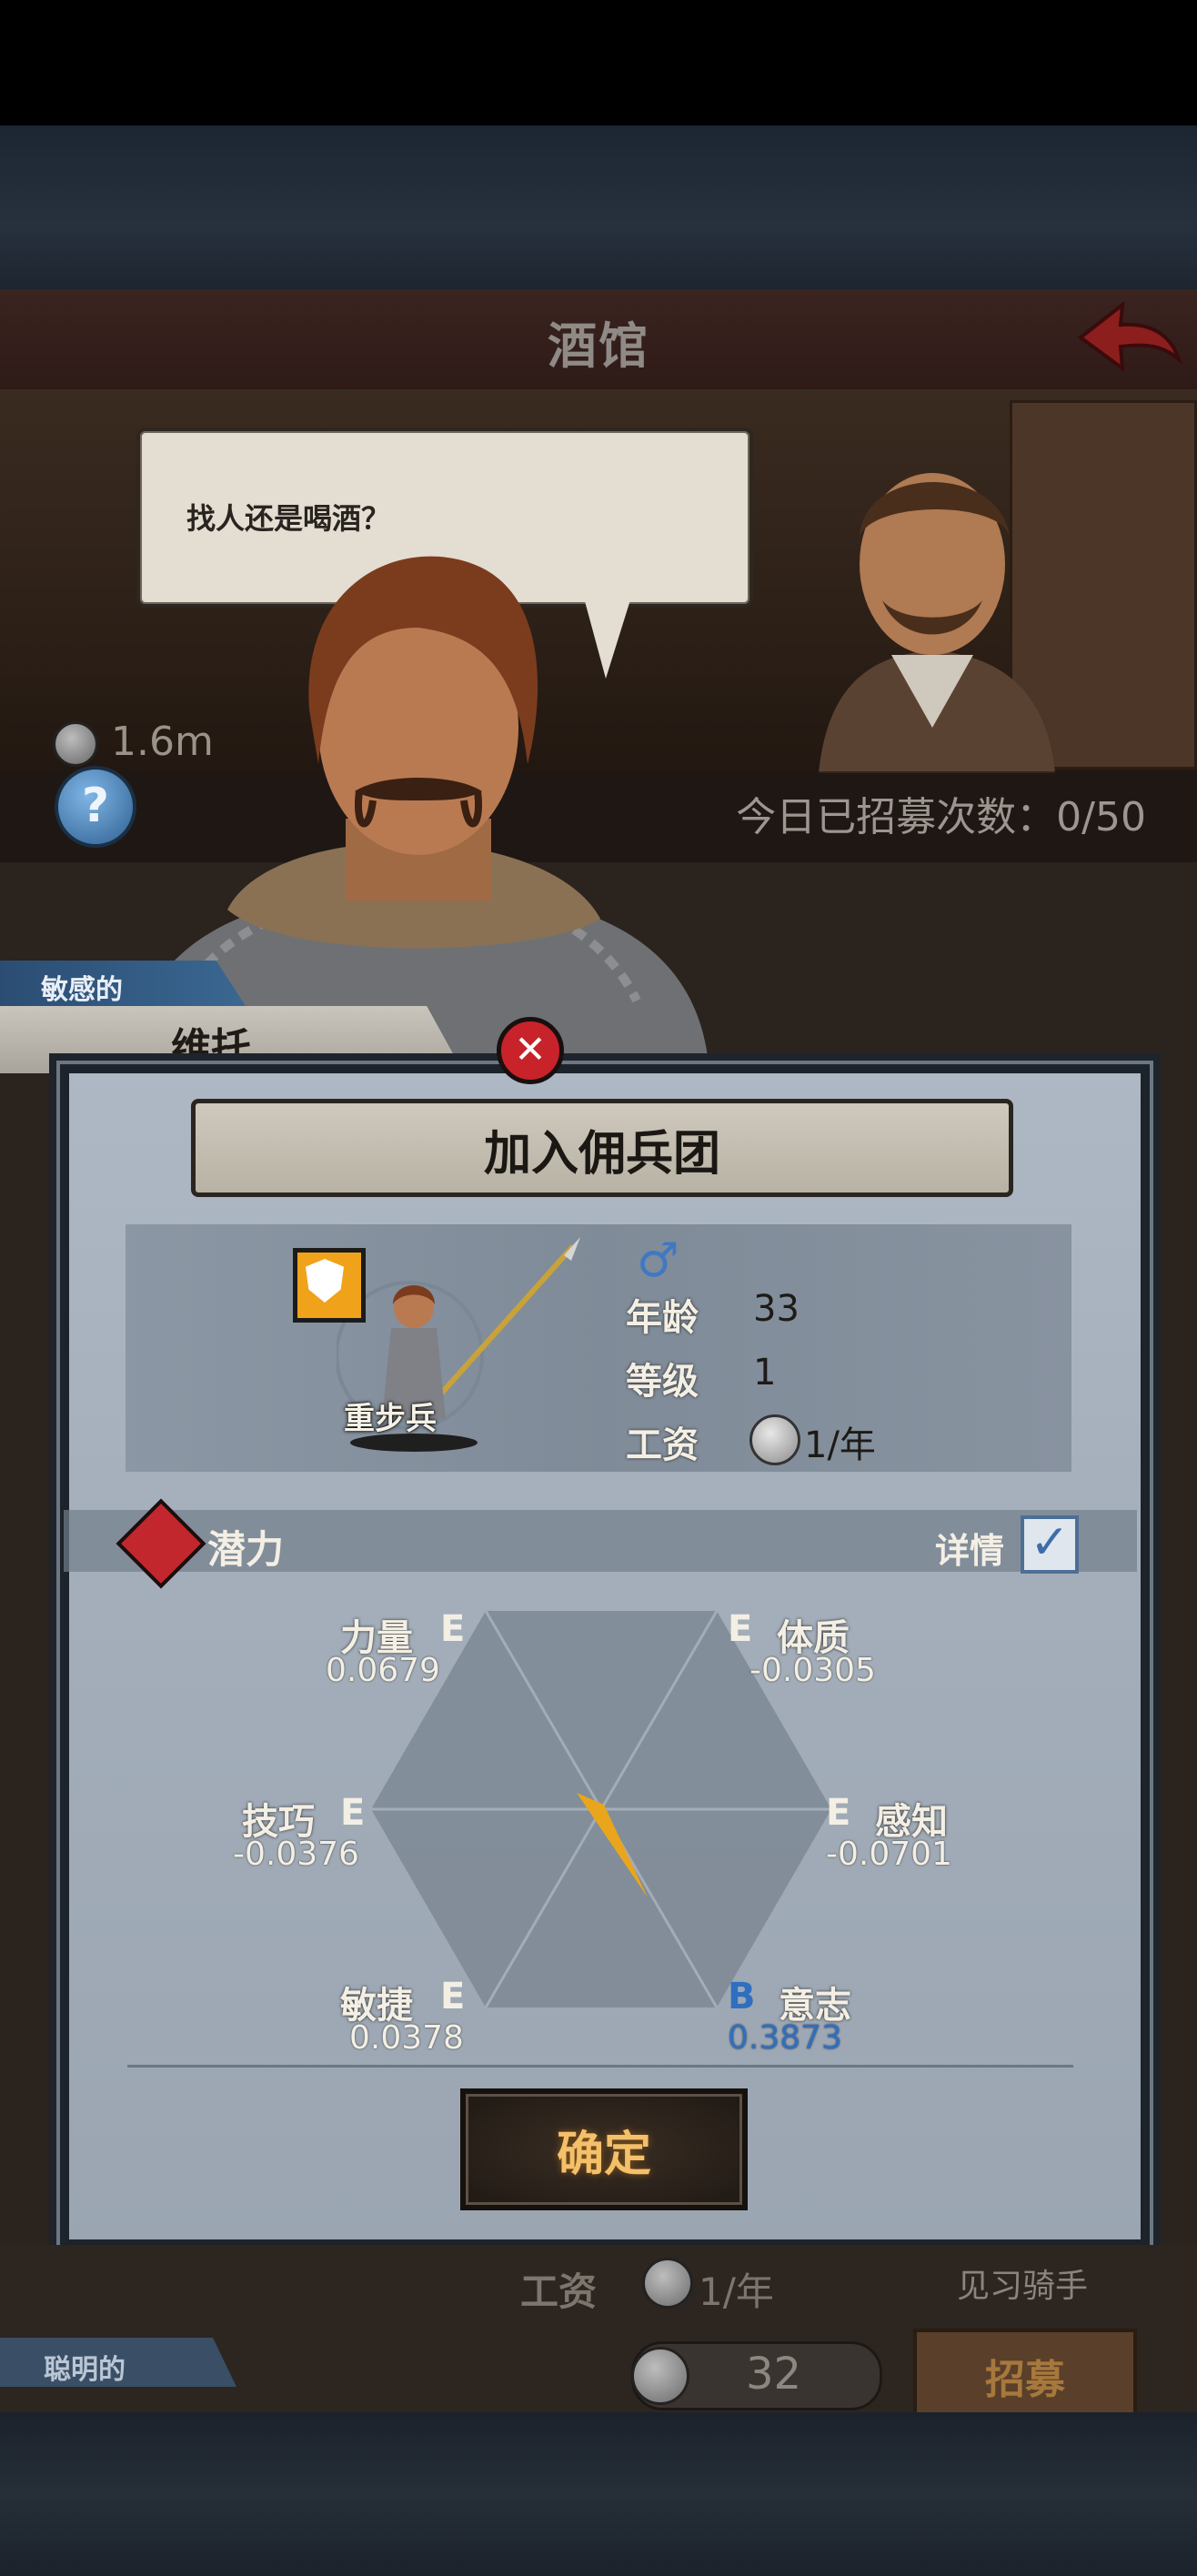  Describe the element at coordinates (600, 2066) in the screenshot. I see `dialog-divider` at that location.